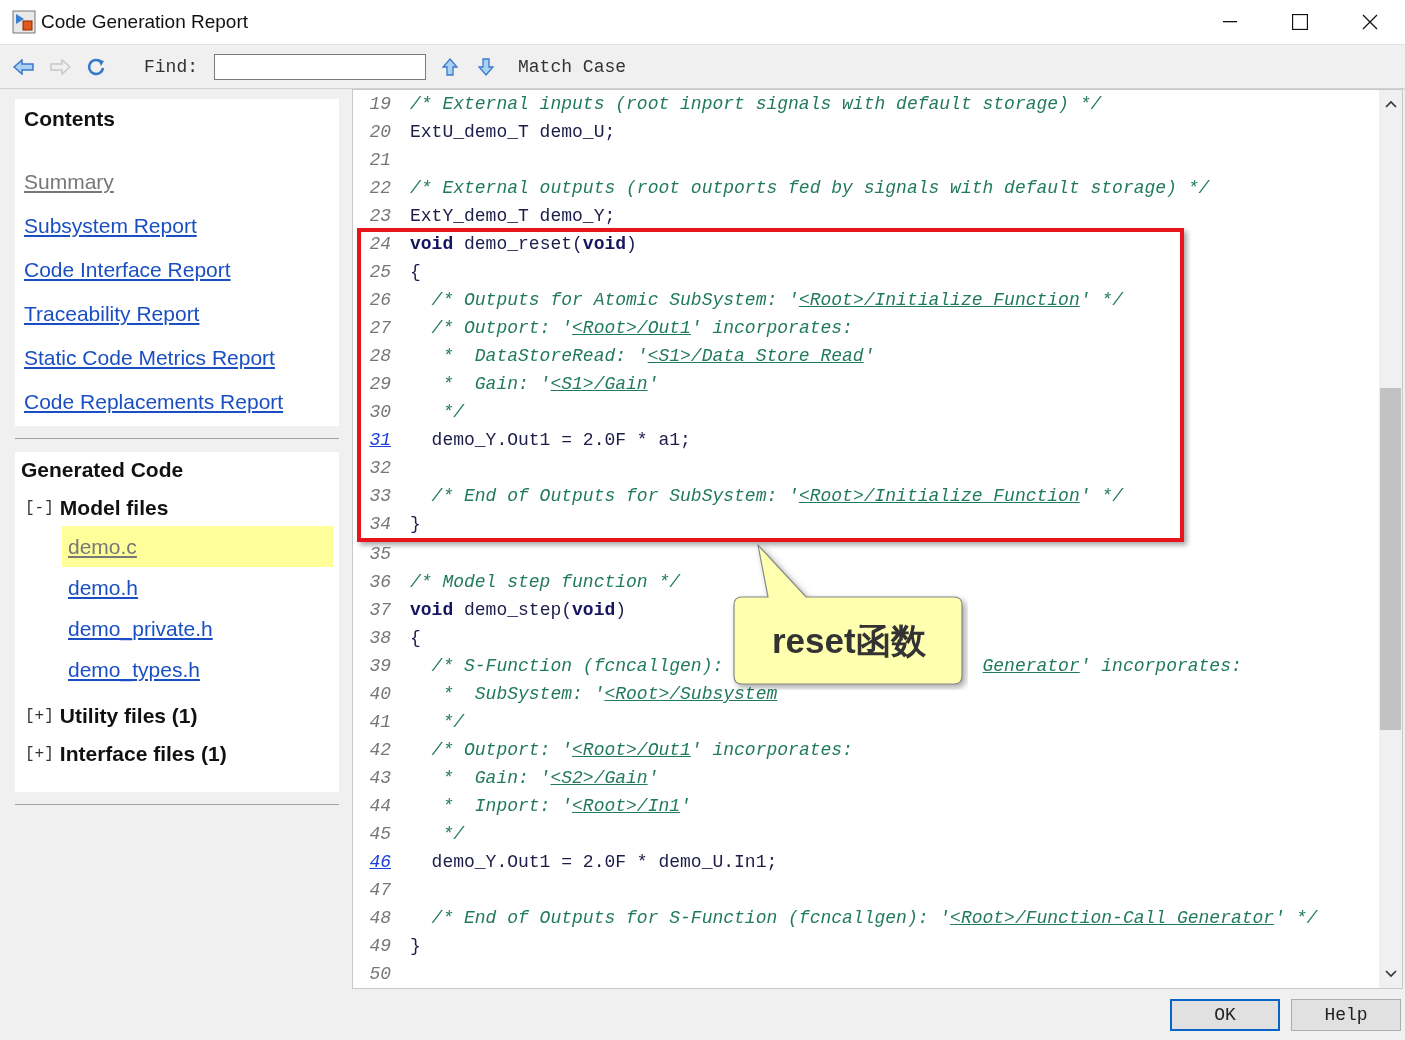 The height and width of the screenshot is (1040, 1405). Describe the element at coordinates (776, 496) in the screenshot. I see `code-text: /* End of Outputs for SubSystem: '<Root>/Initialize Function' */` at that location.